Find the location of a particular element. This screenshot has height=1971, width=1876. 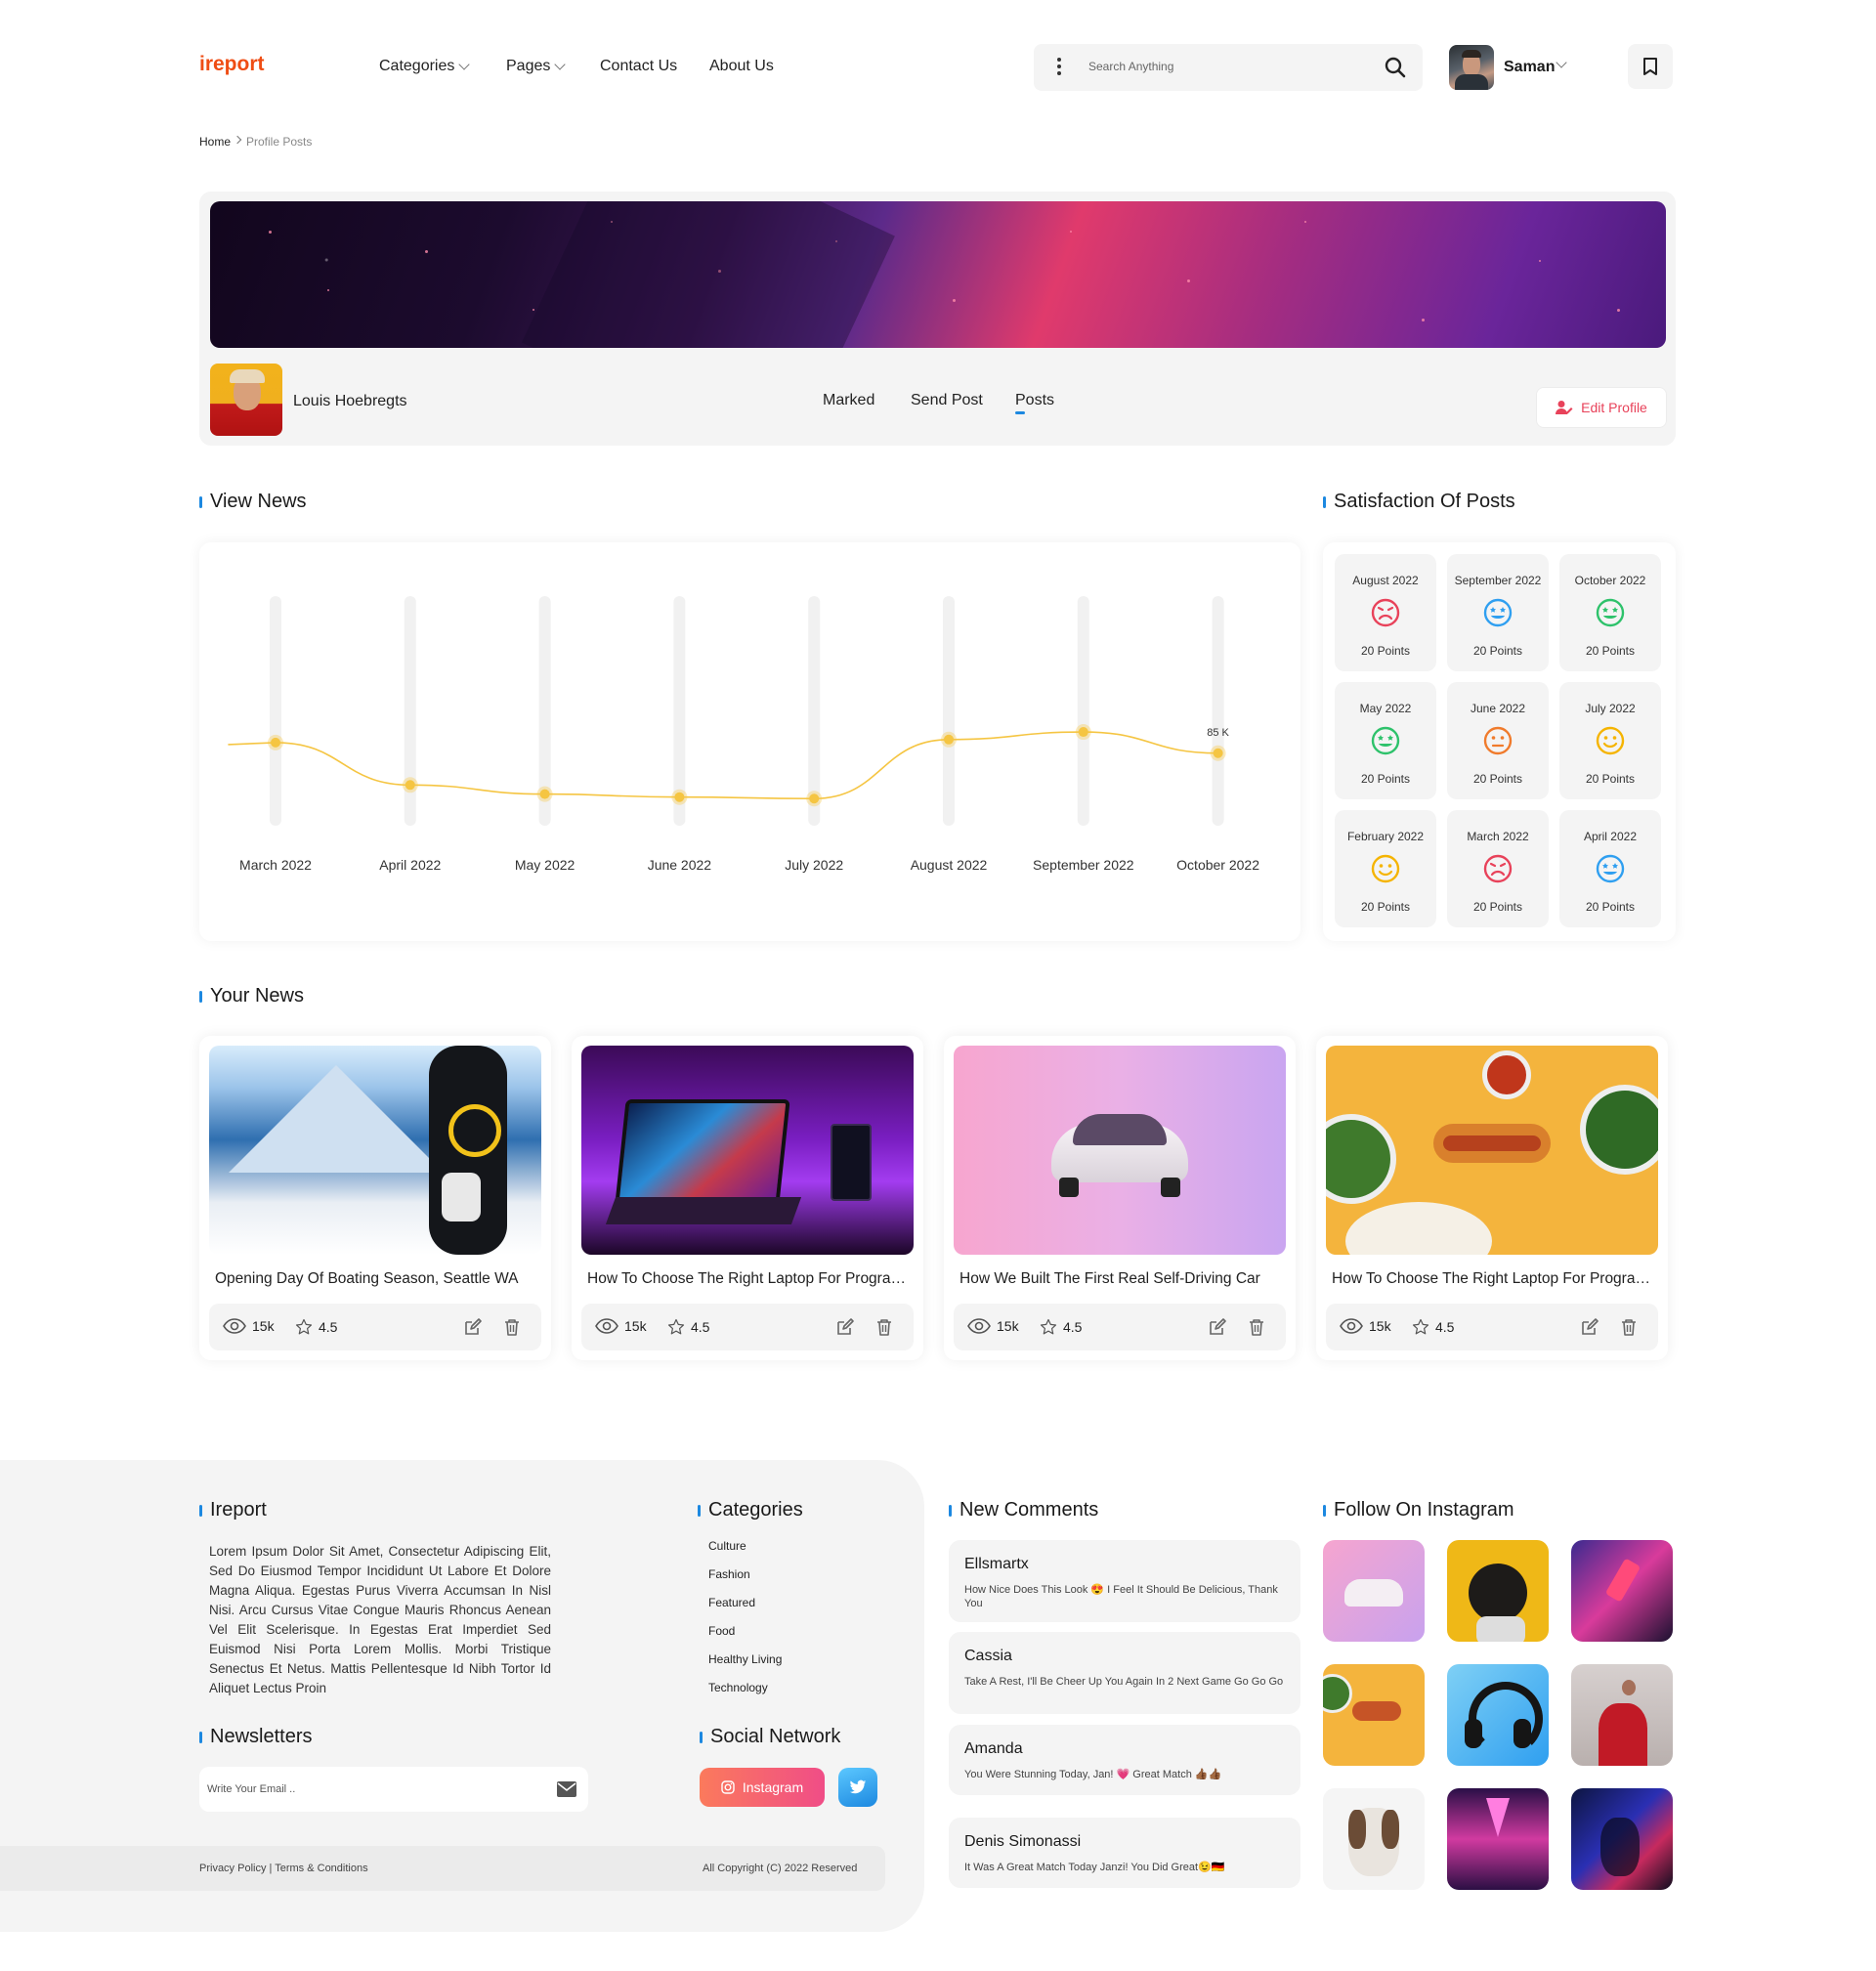

bookmark-button is located at coordinates (1650, 67).